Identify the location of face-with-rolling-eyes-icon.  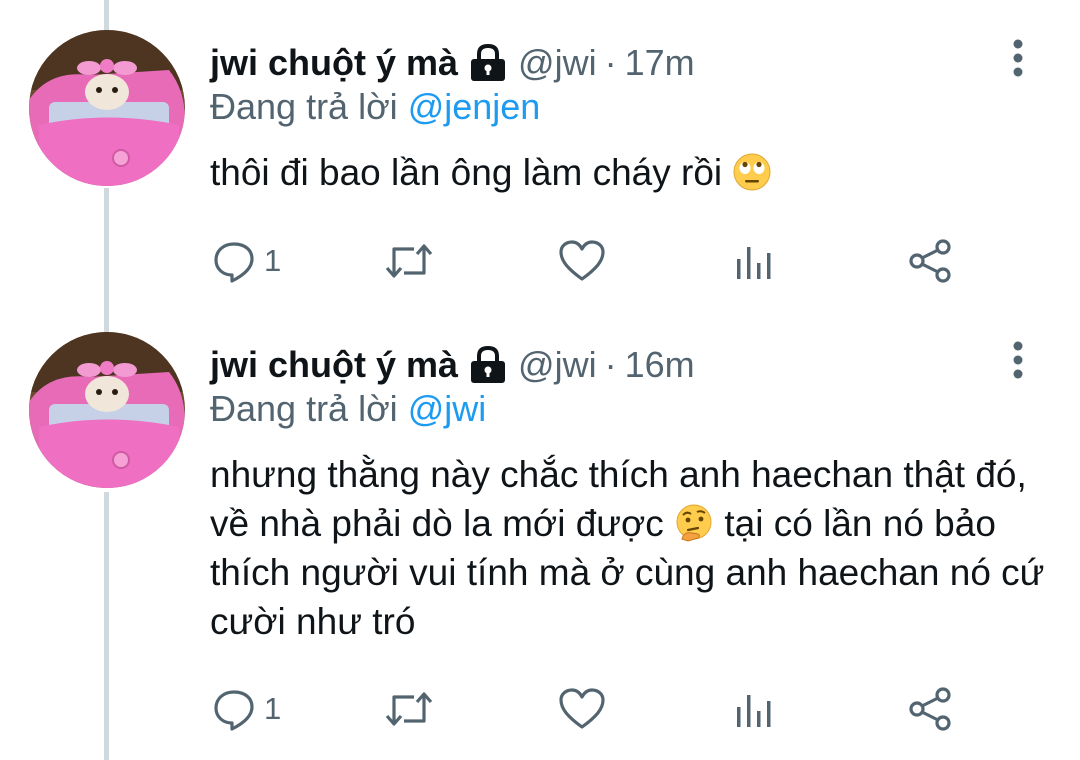
(752, 172).